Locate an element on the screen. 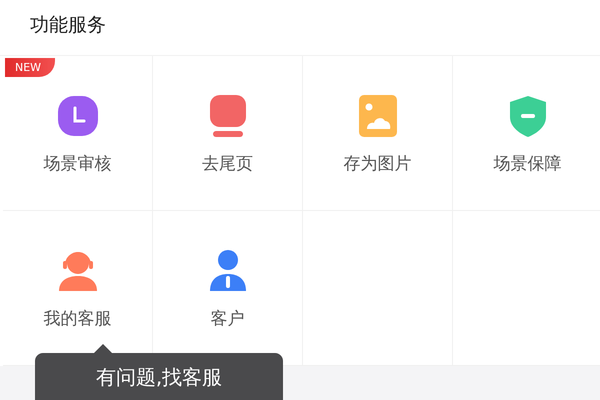  tooltip-pointer-icon is located at coordinates (103, 348).